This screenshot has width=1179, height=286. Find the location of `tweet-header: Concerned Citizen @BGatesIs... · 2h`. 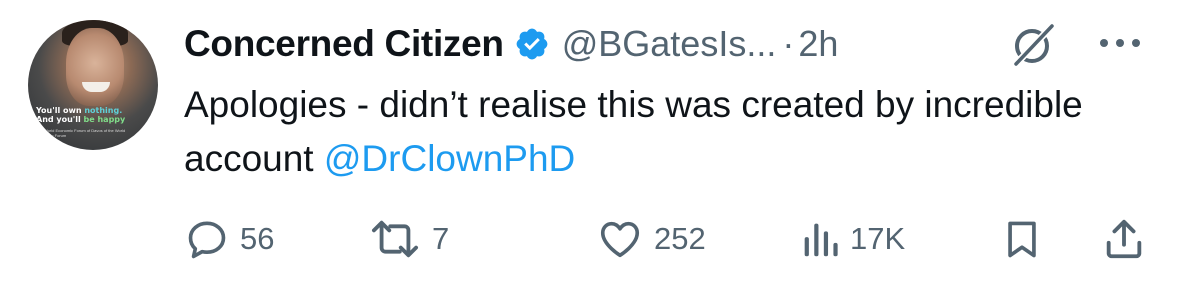

tweet-header: Concerned Citizen @BGatesIs... · 2h is located at coordinates (511, 44).